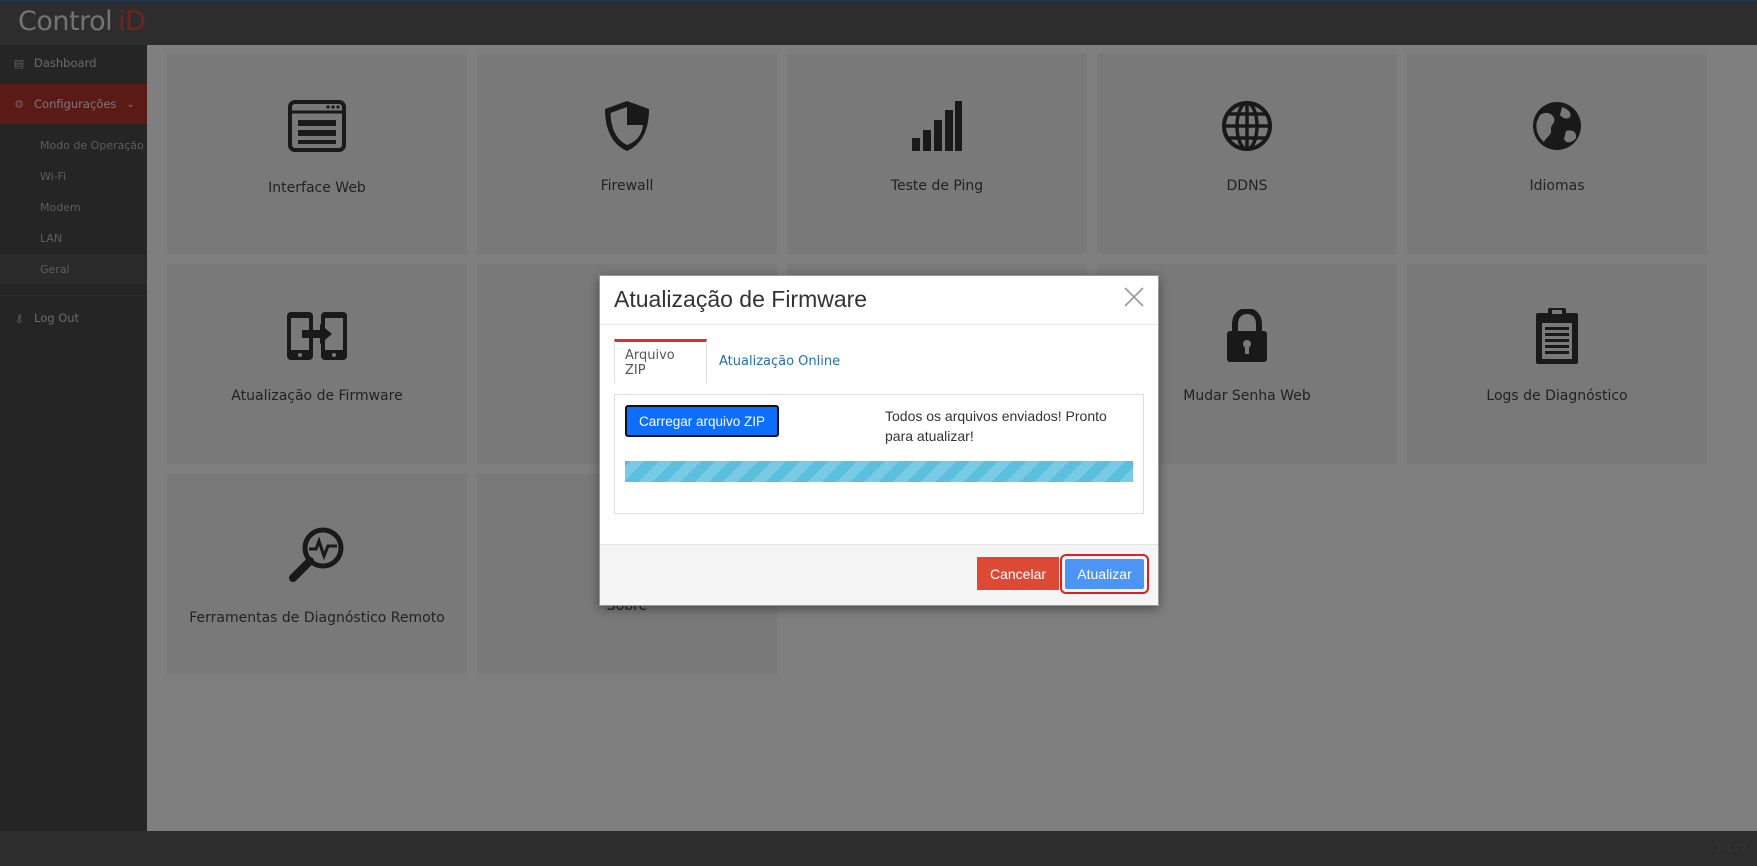 The height and width of the screenshot is (866, 1757). I want to click on upload-zip-button: Carregar arquivo ZIP, so click(702, 421).